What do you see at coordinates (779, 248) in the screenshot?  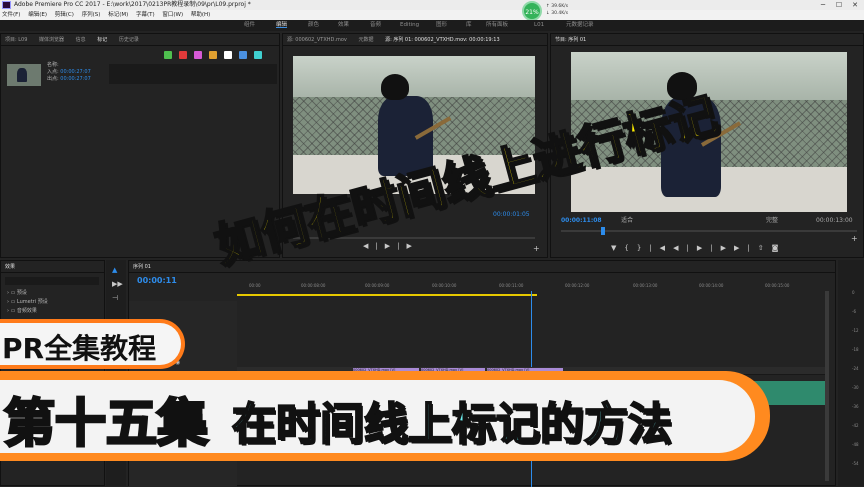 I see `export-frame-icon: ◙` at bounding box center [779, 248].